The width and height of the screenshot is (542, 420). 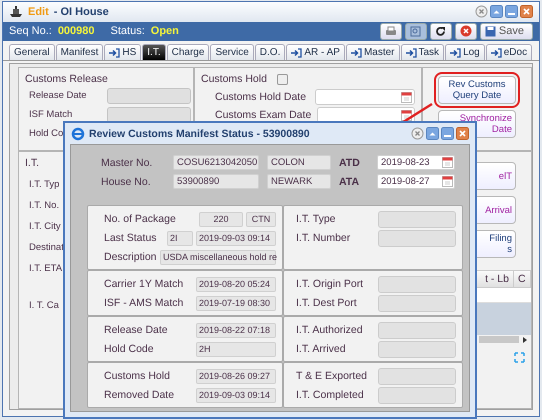 What do you see at coordinates (365, 97) in the screenshot?
I see `date-field` at bounding box center [365, 97].